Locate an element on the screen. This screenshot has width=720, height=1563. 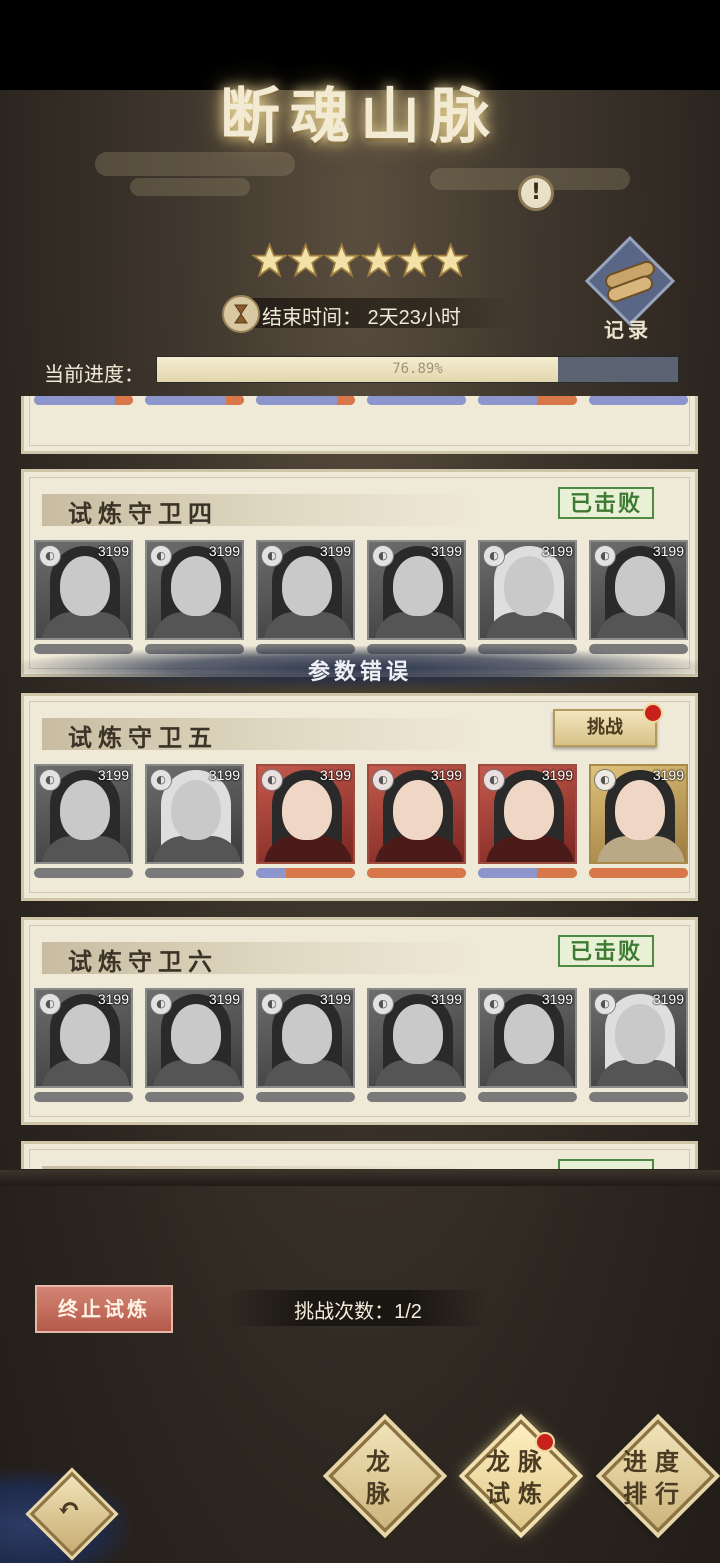
nav-dragon-vein: 龙 脉 is located at coordinates (384, 1475).